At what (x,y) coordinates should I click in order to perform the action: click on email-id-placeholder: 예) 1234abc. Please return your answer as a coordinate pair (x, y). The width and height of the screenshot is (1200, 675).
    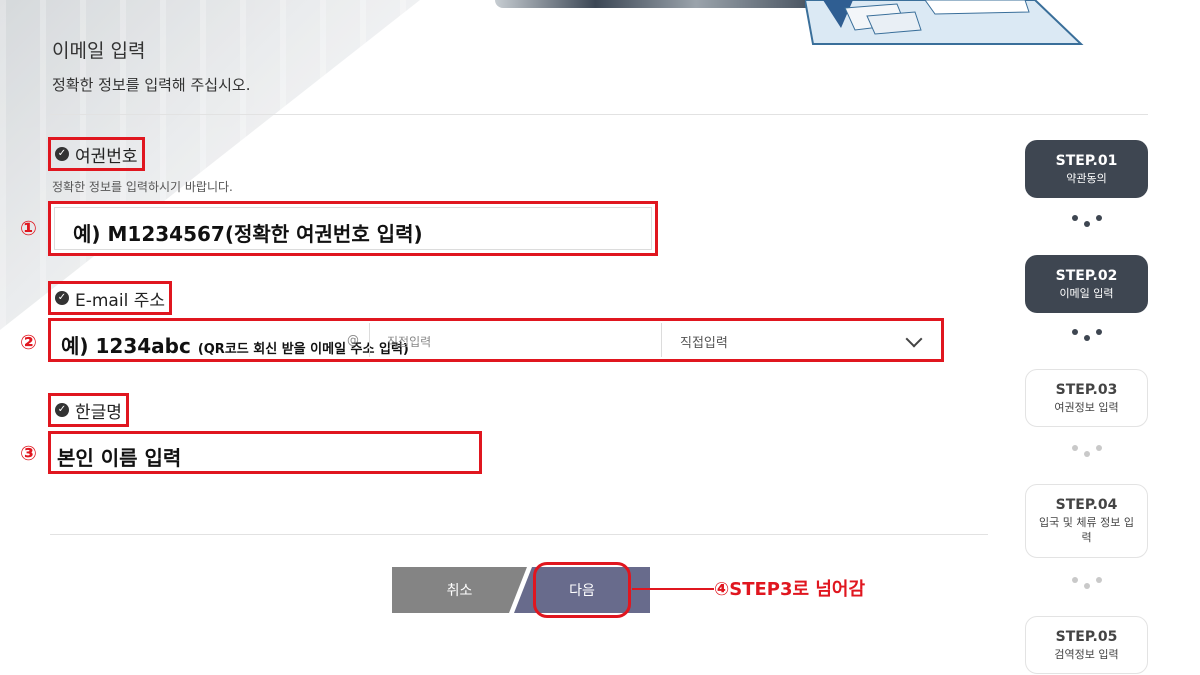
    Looking at the image, I should click on (126, 346).